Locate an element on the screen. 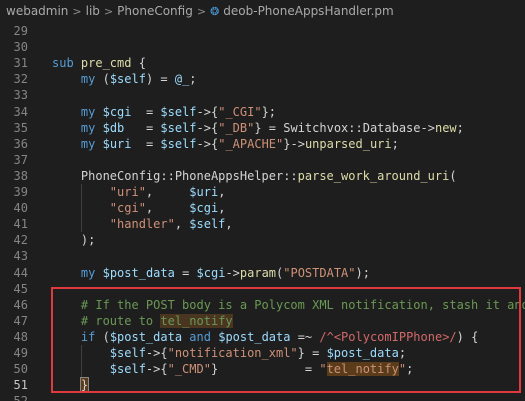 The image size is (525, 401). code-line: 37 is located at coordinates (262, 160).